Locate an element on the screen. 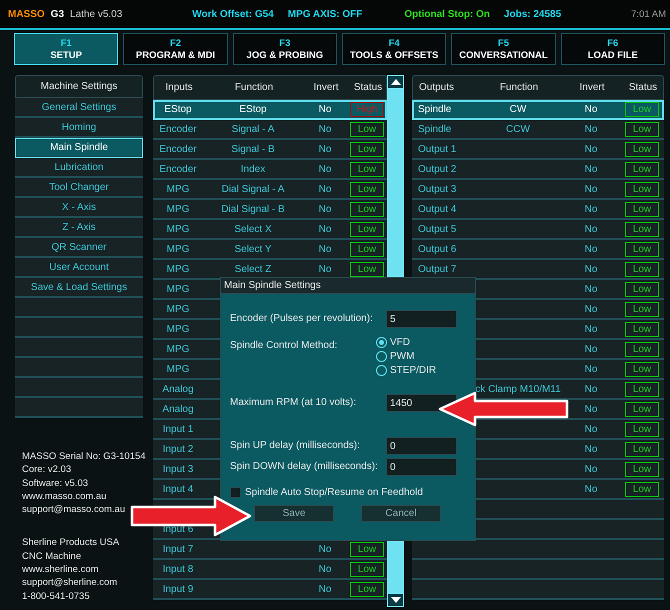 The width and height of the screenshot is (670, 610). field-label: Spindle Control Method: is located at coordinates (284, 345).